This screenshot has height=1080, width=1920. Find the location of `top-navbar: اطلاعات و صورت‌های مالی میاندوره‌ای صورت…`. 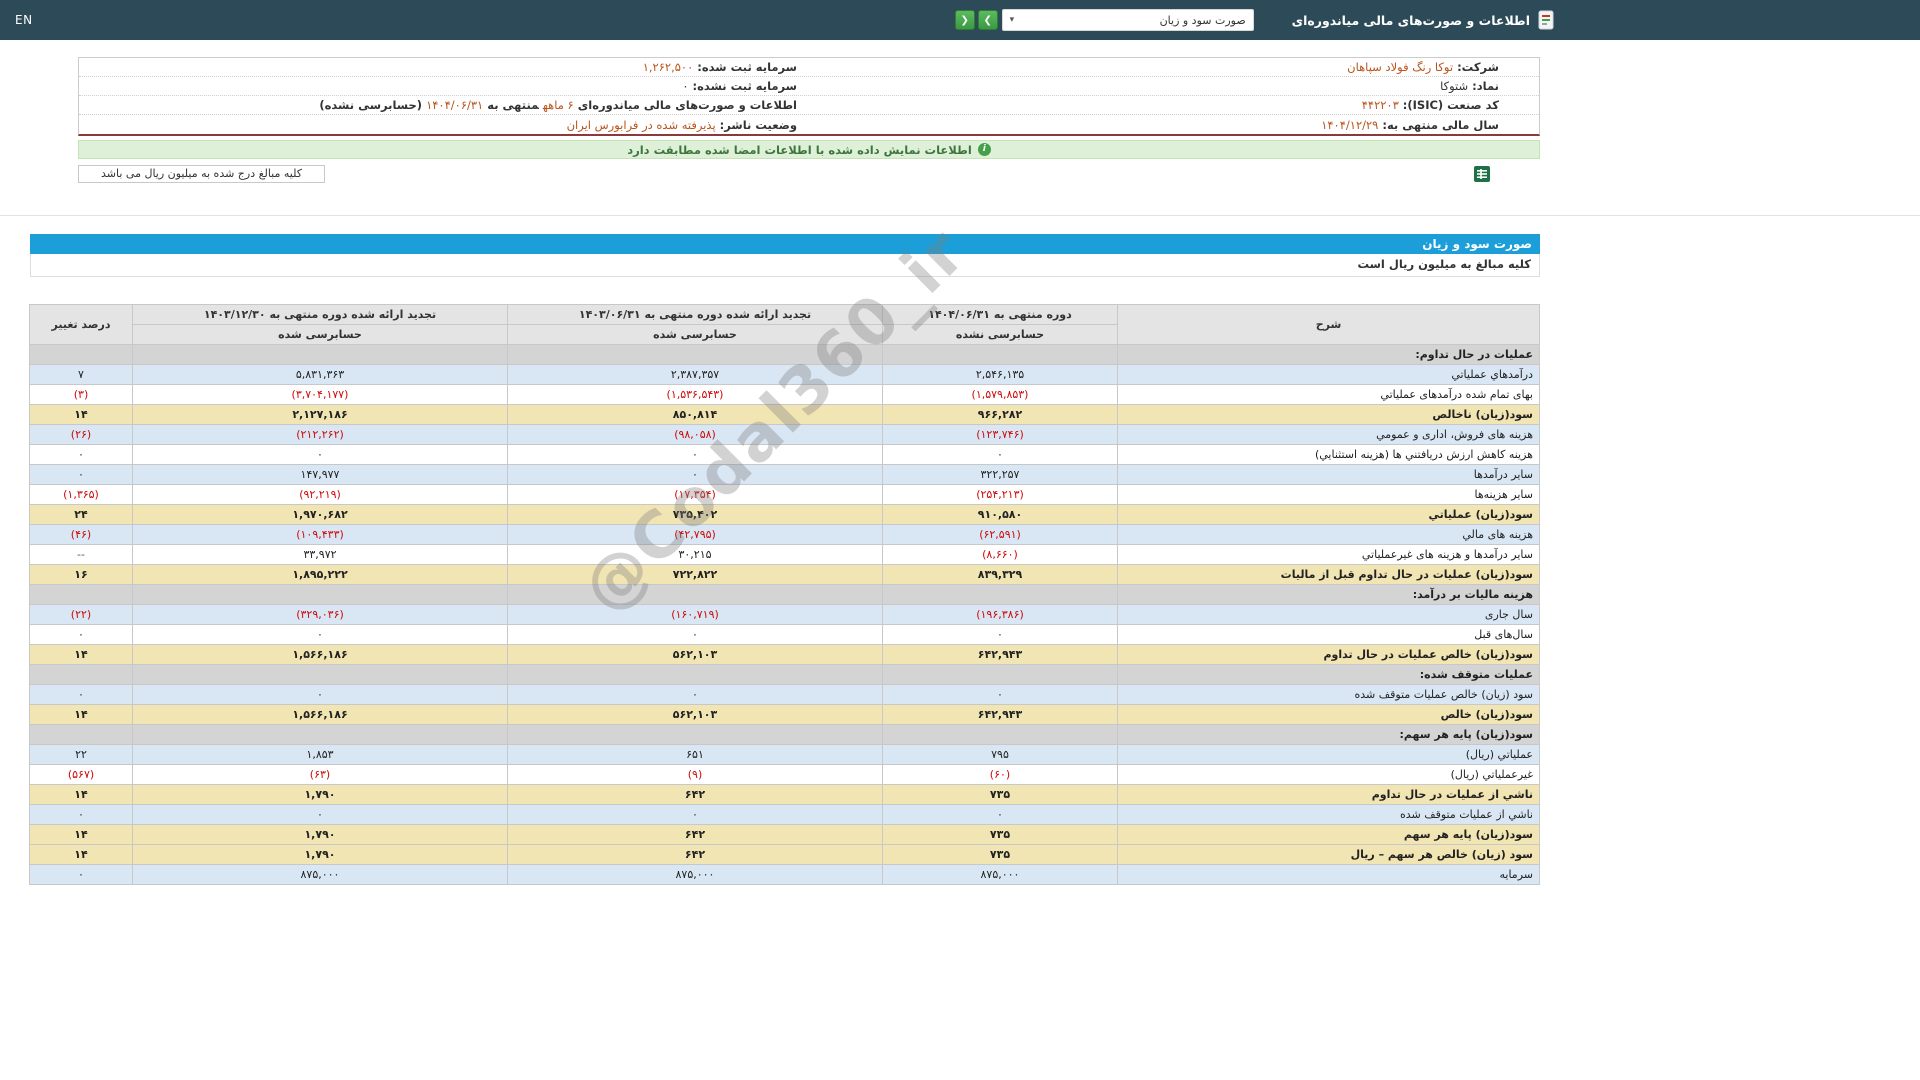

top-navbar: اطلاعات و صورت‌های مالی میاندوره‌ای صورت… is located at coordinates (960, 20).